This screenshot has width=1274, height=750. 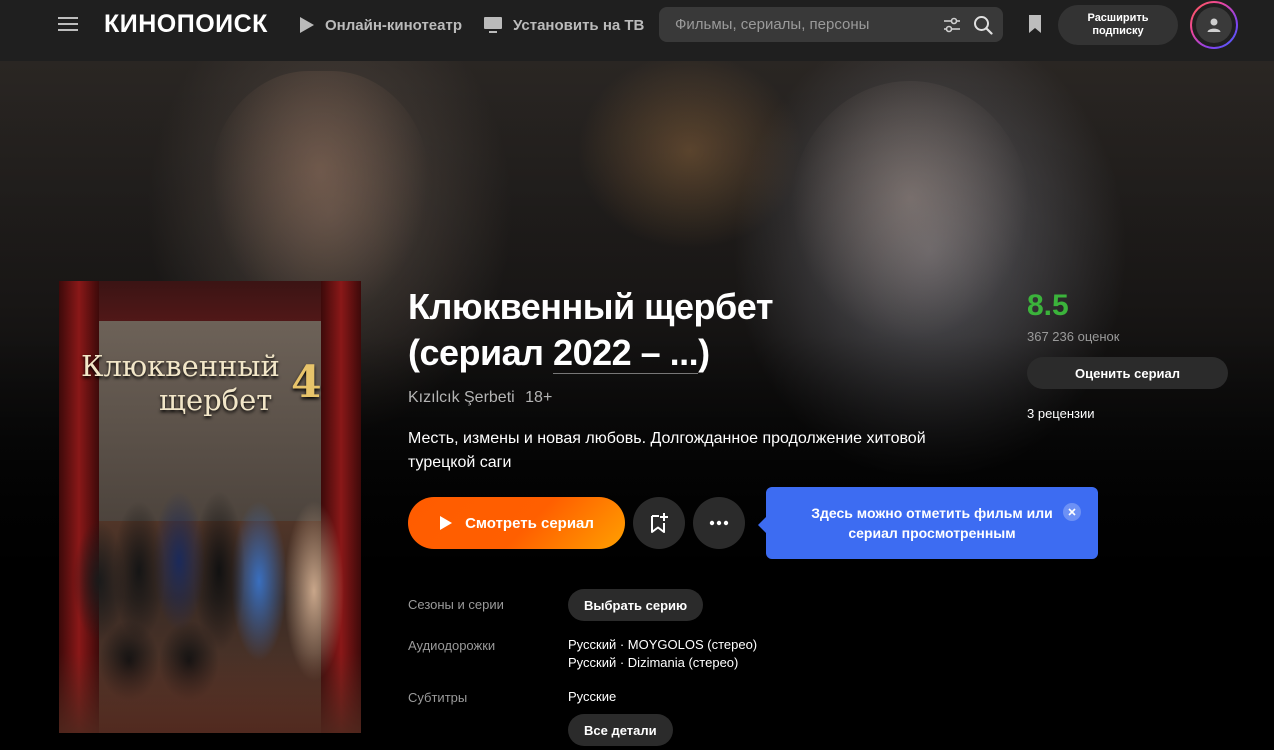 What do you see at coordinates (461, 397) in the screenshot?
I see `original-title: Kızılcık Şerbeti` at bounding box center [461, 397].